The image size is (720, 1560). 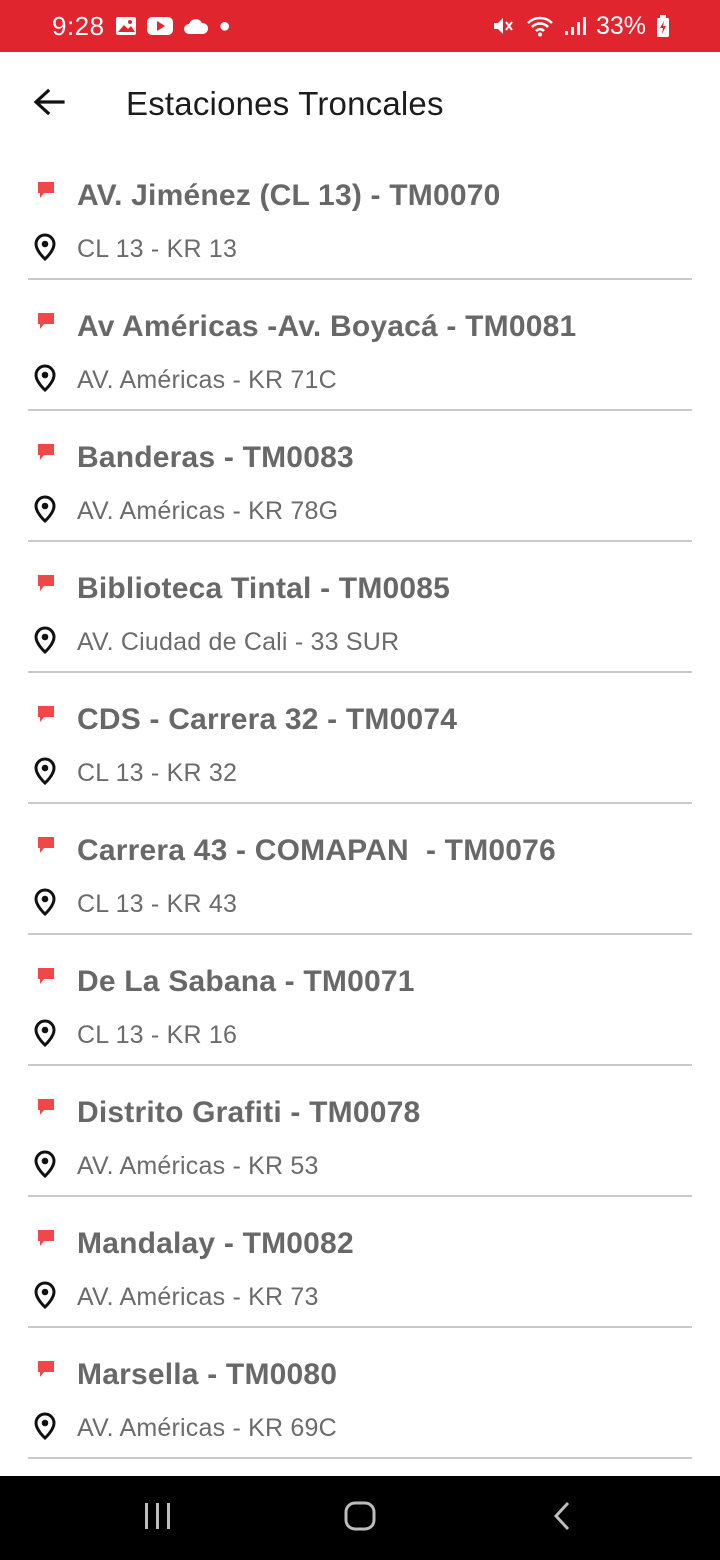 I want to click on station-name-row: Mandalay - TM0082, so click(x=191, y=1244).